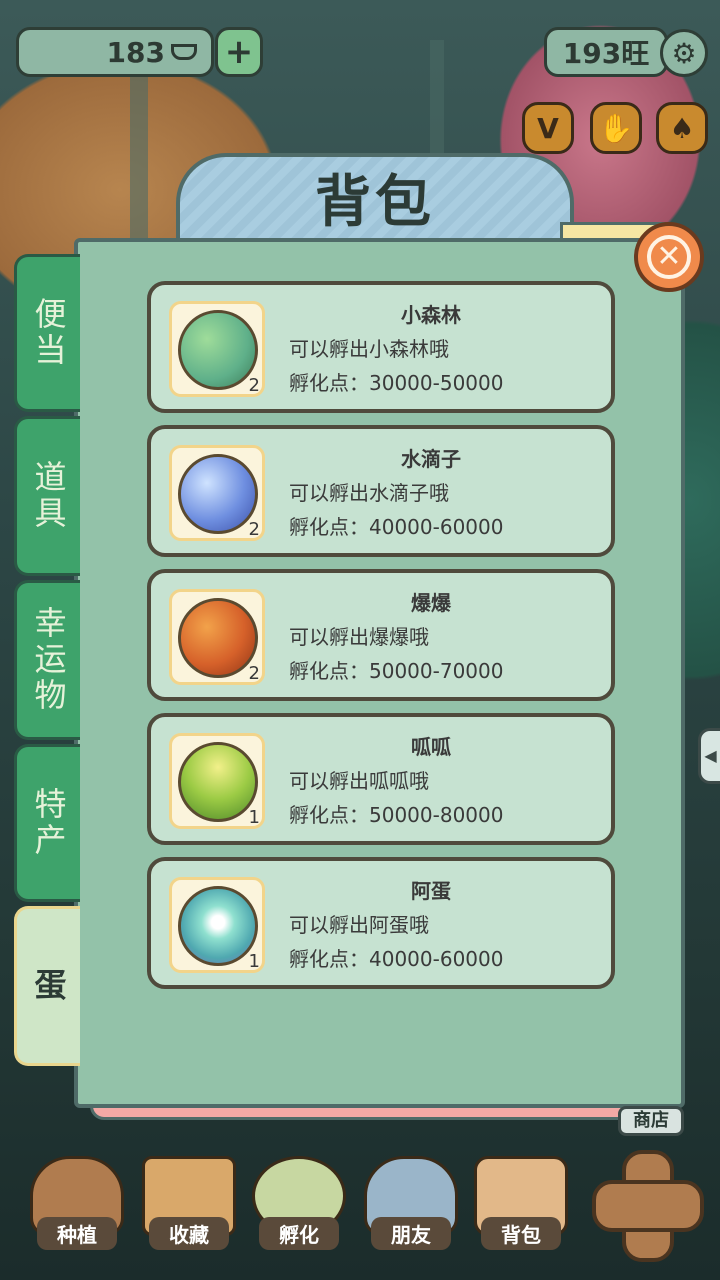 The width and height of the screenshot is (720, 1280). Describe the element at coordinates (189, 1205) in the screenshot. I see `nav-collection: 收藏` at that location.